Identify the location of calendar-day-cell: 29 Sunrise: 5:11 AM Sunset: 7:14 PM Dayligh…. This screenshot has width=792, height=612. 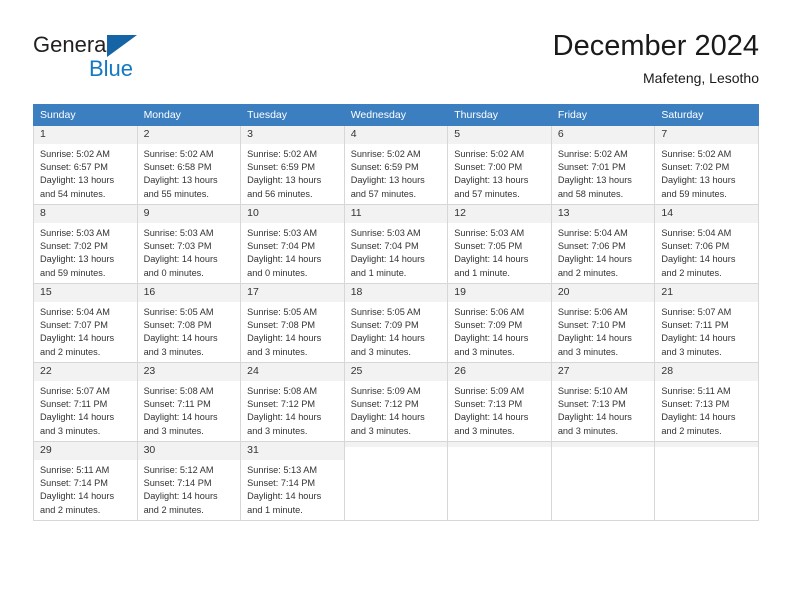
(85, 481).